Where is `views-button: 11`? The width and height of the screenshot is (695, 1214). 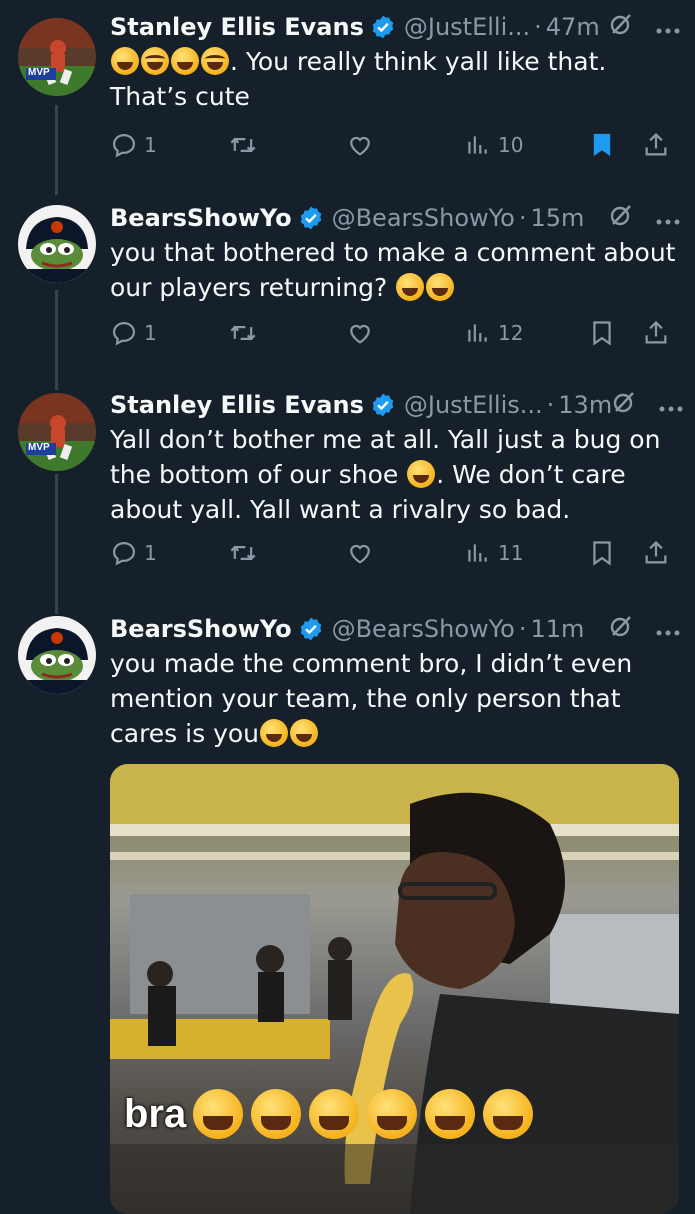
views-button: 11 is located at coordinates (526, 553).